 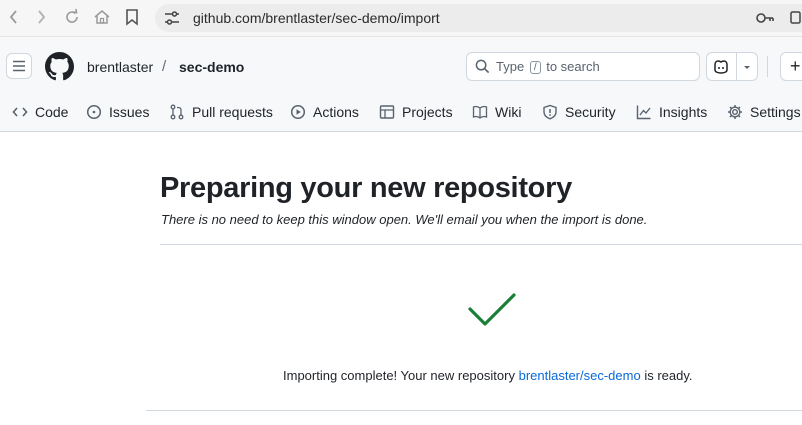 I want to click on code-icon, so click(x=20, y=112).